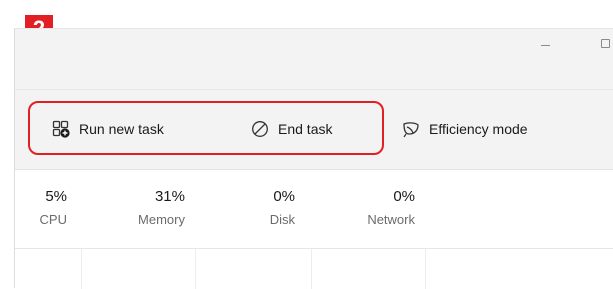 The image size is (613, 289). I want to click on disk-column-header: 0% Disk, so click(265, 207).